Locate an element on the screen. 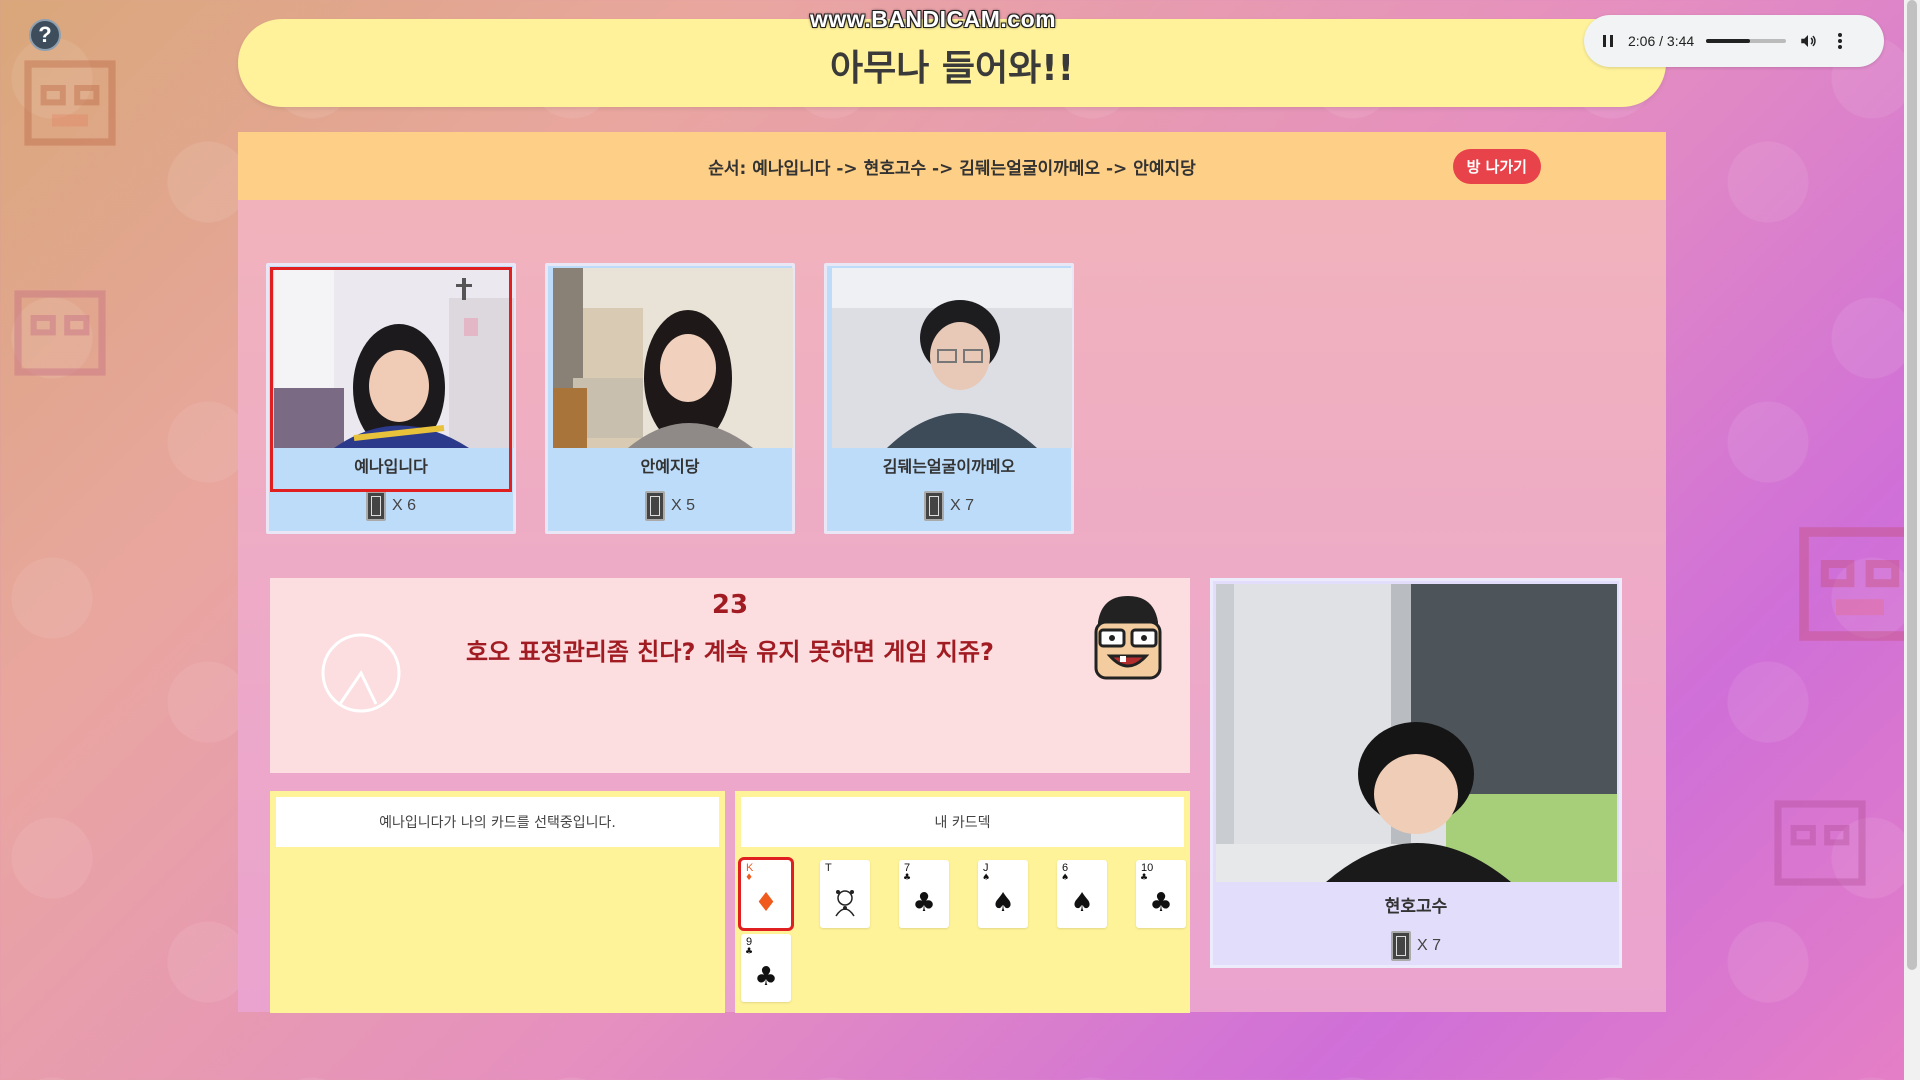  deck-card: T is located at coordinates (845, 894).